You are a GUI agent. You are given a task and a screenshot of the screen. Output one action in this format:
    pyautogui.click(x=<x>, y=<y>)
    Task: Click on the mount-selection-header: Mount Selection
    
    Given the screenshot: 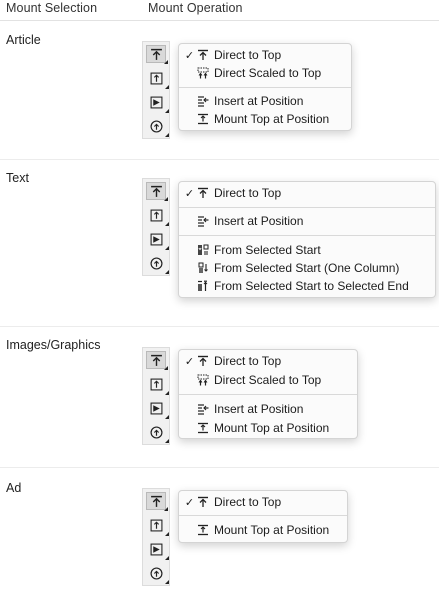 What is the action you would take?
    pyautogui.click(x=52, y=8)
    